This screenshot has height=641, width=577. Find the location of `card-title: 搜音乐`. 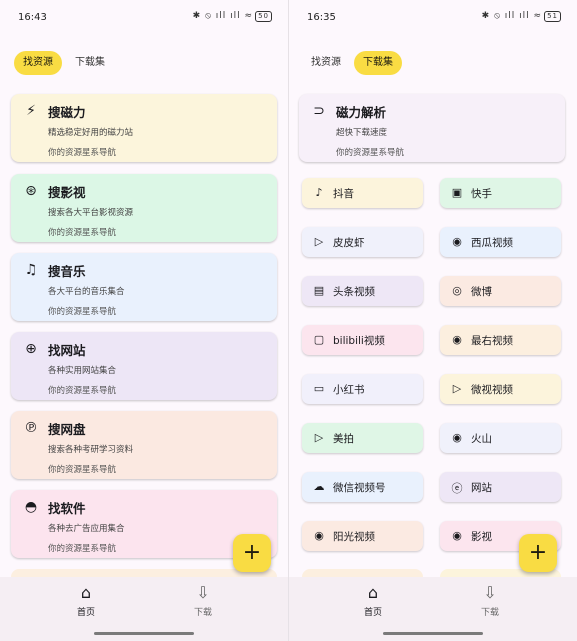

card-title: 搜音乐 is located at coordinates (67, 271).